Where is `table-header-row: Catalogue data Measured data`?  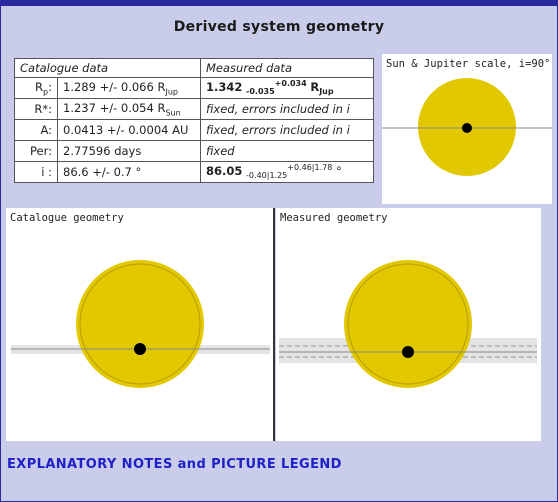
table-header-row: Catalogue data Measured data is located at coordinates (194, 68).